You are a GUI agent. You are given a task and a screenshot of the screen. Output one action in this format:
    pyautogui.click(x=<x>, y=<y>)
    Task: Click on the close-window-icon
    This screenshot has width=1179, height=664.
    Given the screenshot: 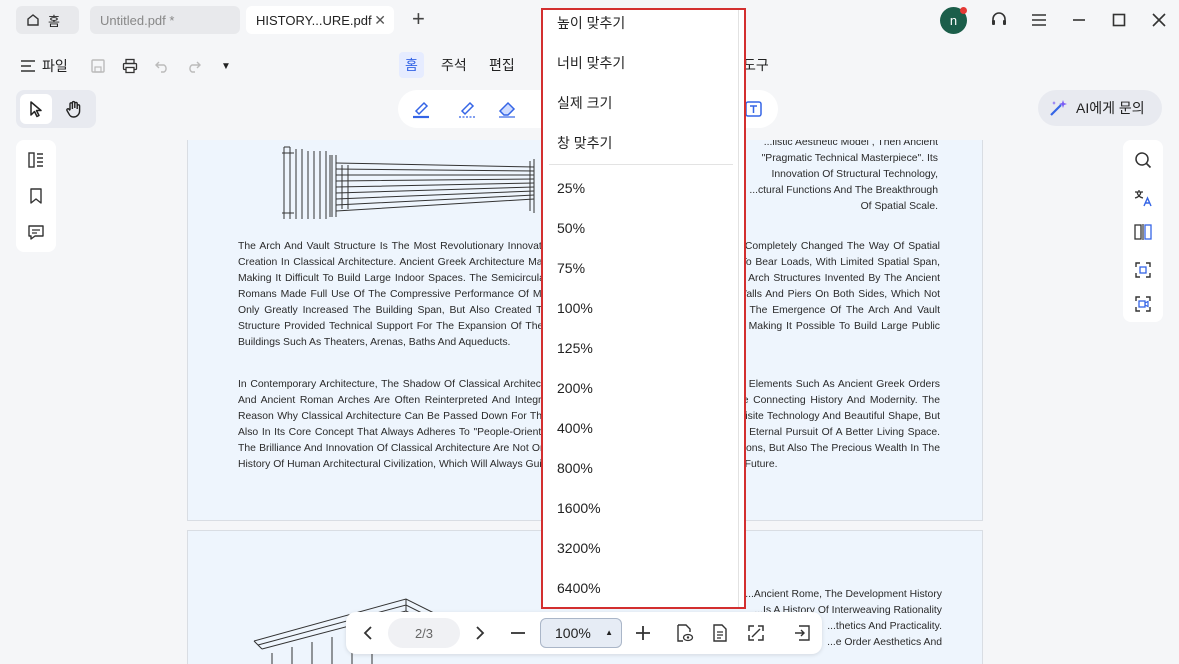 What is the action you would take?
    pyautogui.click(x=1159, y=20)
    